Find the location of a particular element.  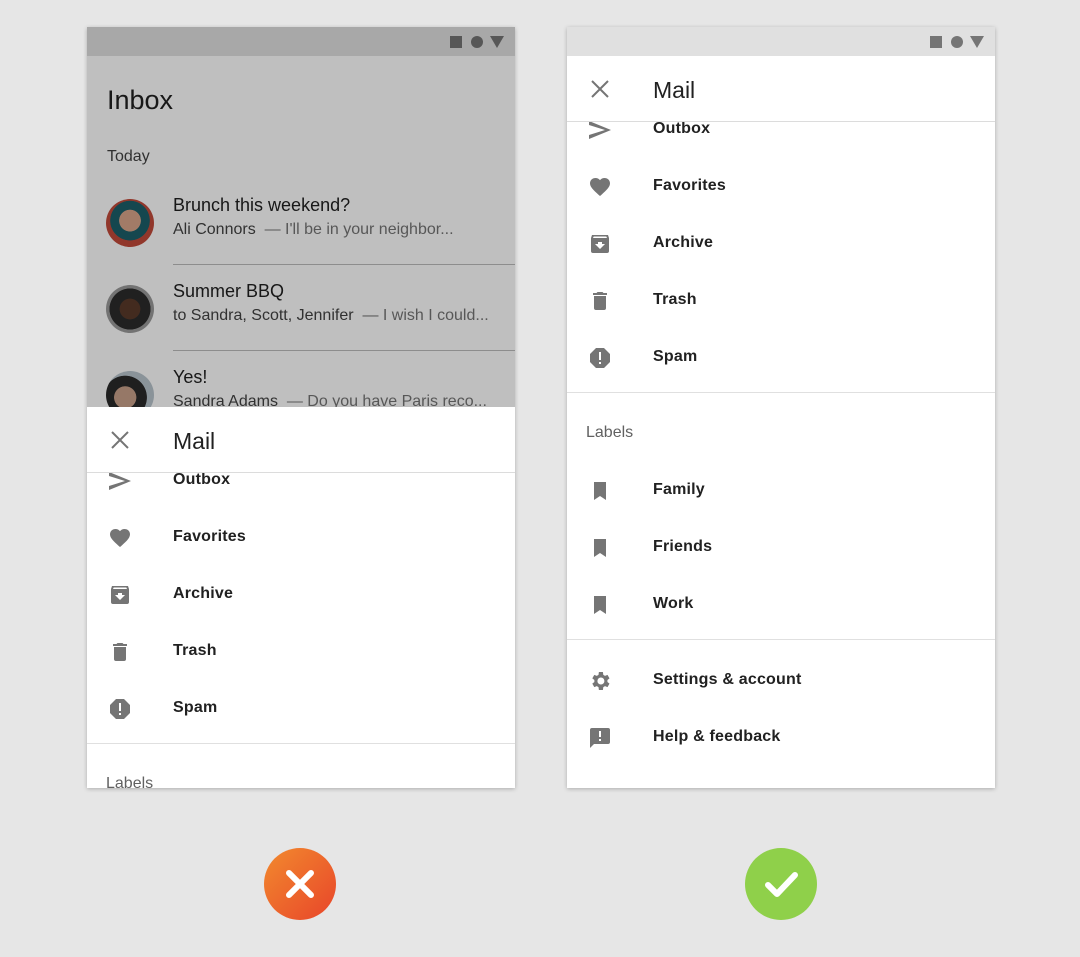

incorrect-badge is located at coordinates (300, 884).